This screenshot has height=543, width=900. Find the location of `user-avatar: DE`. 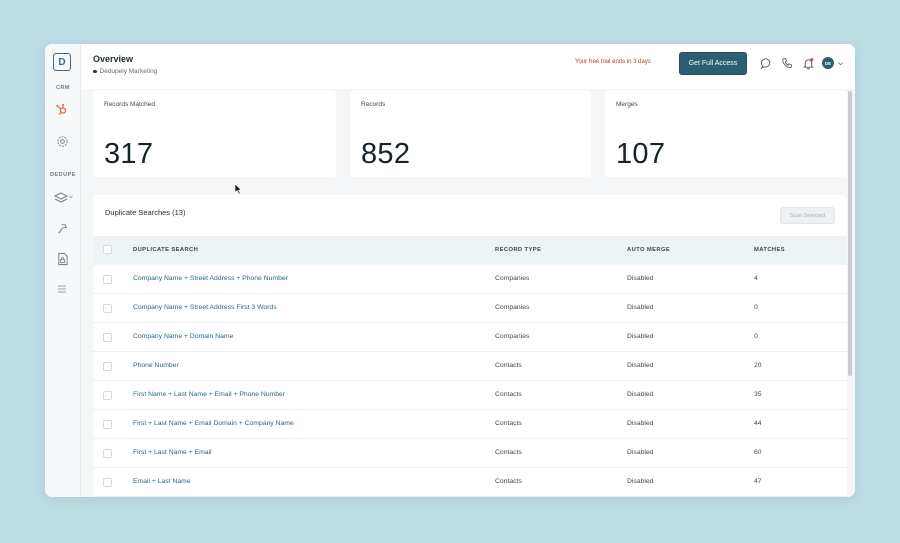

user-avatar: DE is located at coordinates (828, 63).